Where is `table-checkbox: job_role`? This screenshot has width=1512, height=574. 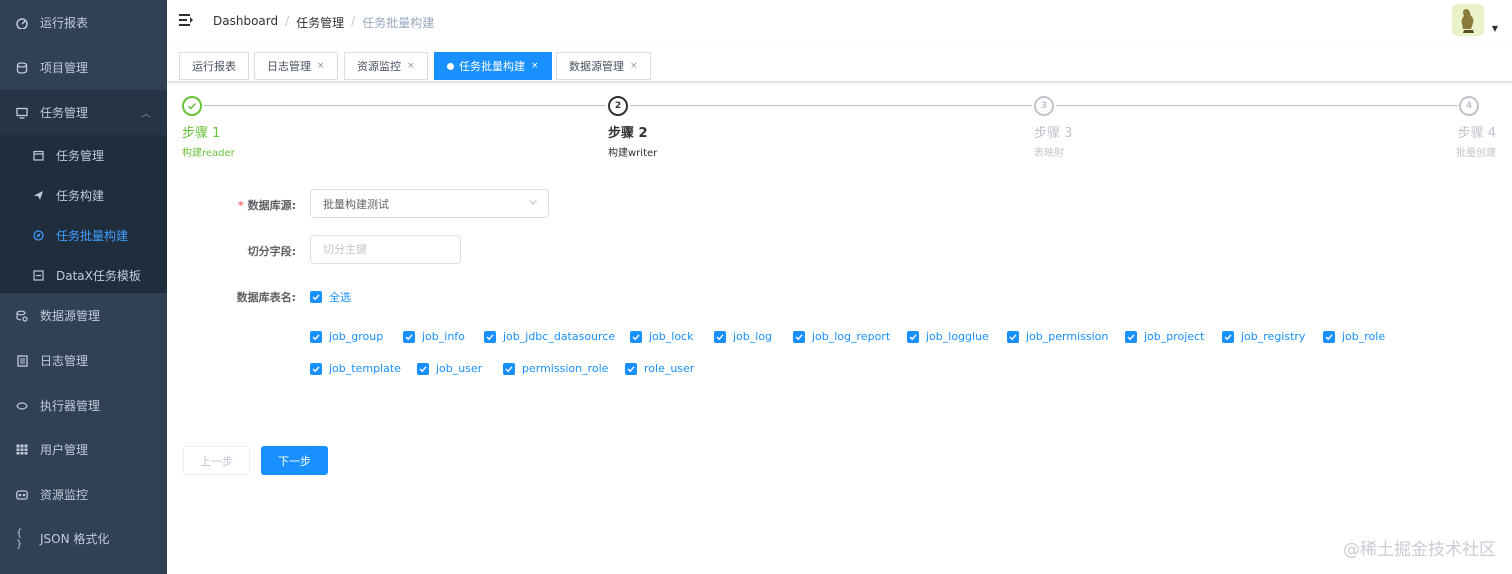 table-checkbox: job_role is located at coordinates (1354, 336).